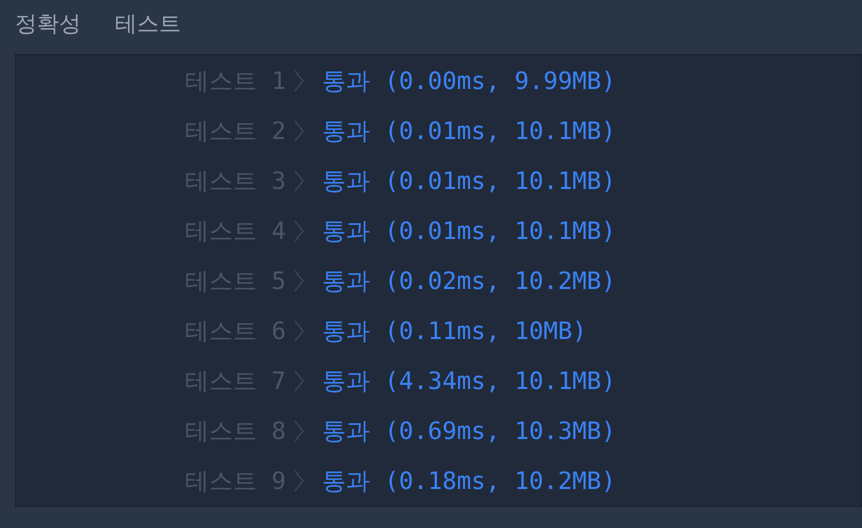  What do you see at coordinates (48, 24) in the screenshot?
I see `section-heading: 정확성` at bounding box center [48, 24].